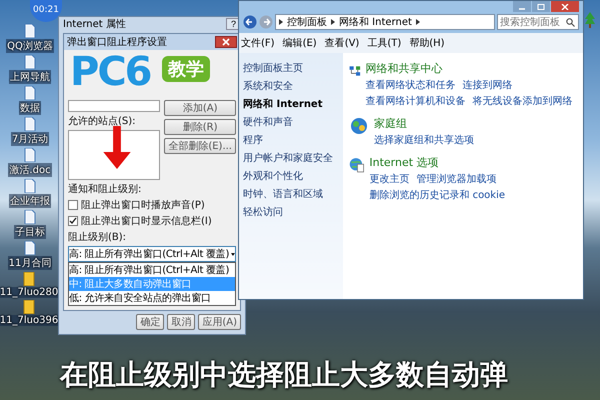  I want to click on caret-icon, so click(233, 254).